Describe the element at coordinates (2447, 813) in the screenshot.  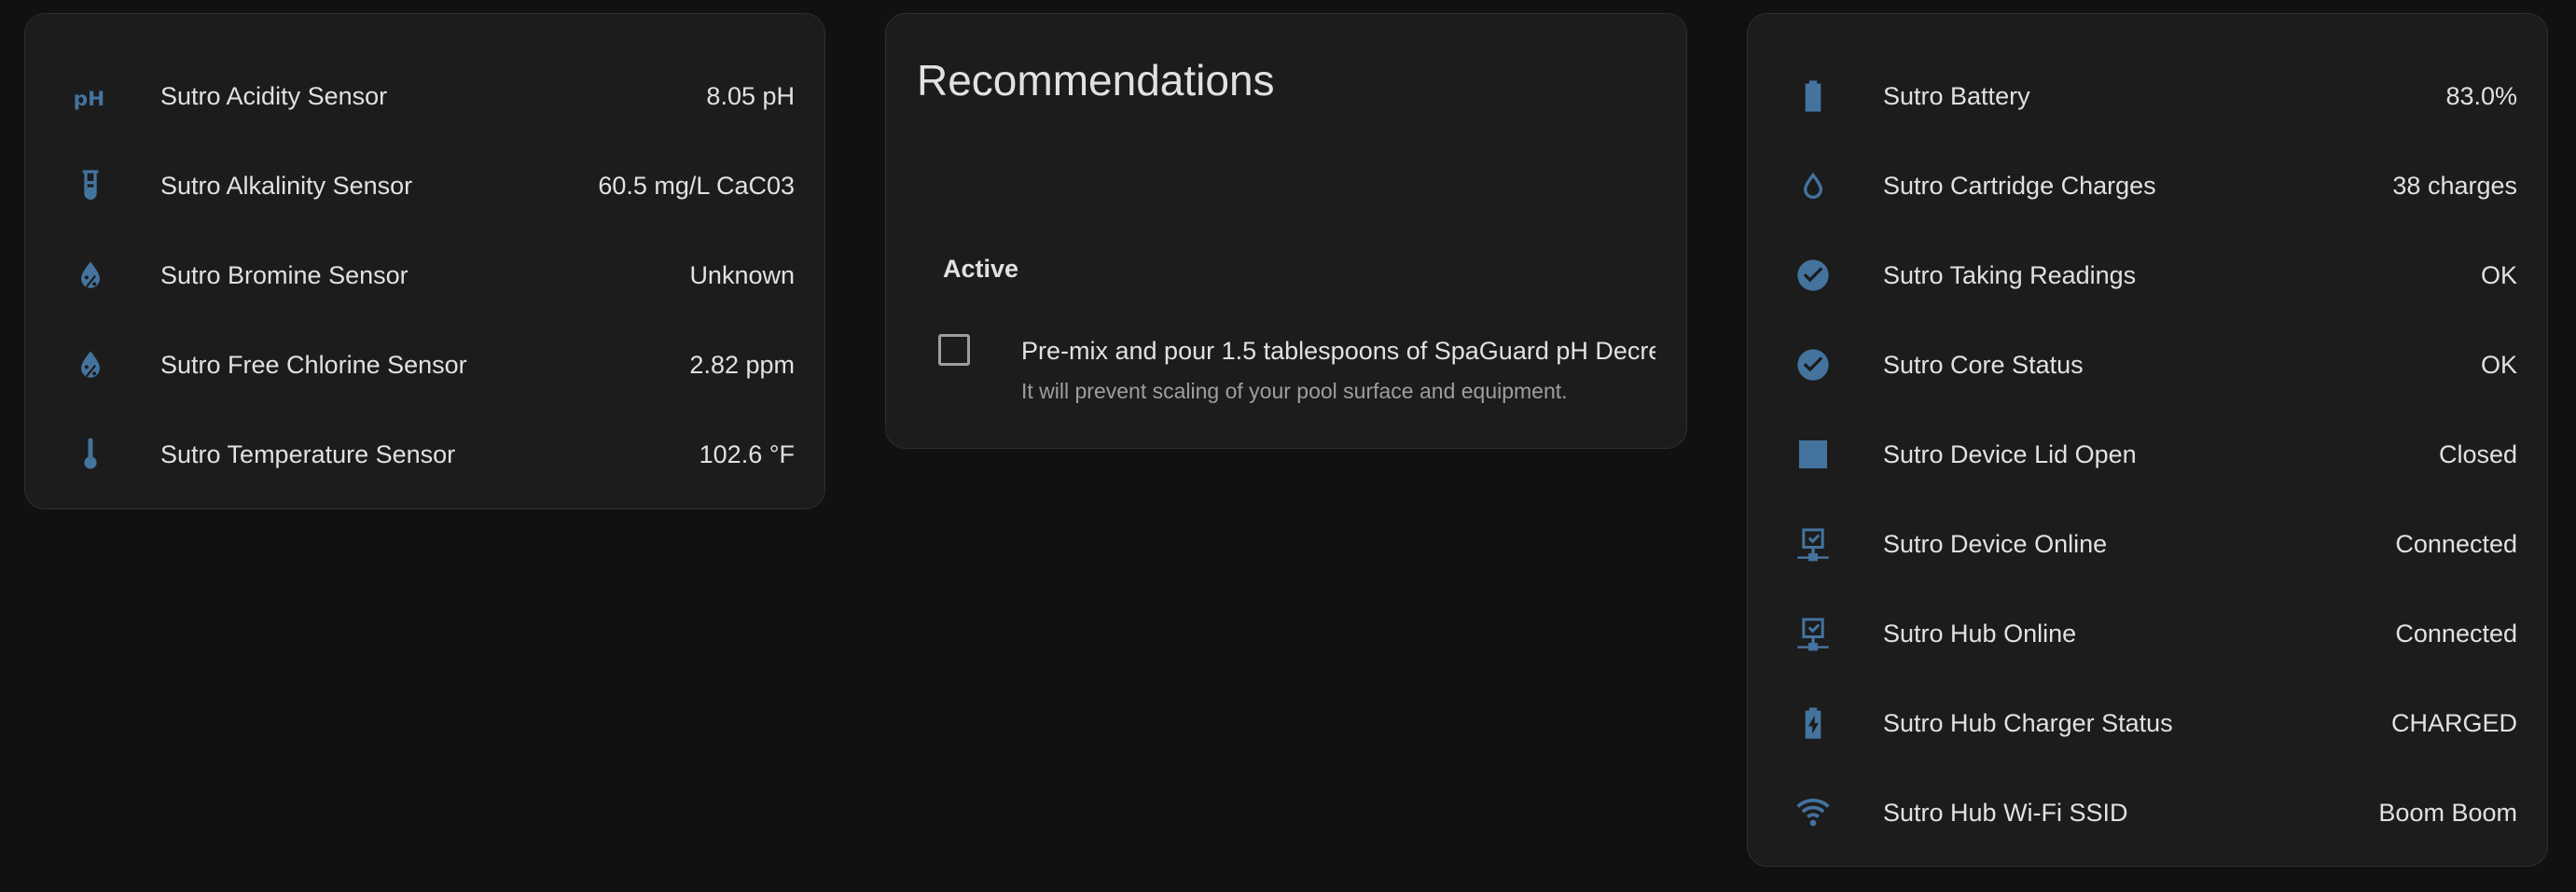
I see `entity-value: Boom Boom` at that location.